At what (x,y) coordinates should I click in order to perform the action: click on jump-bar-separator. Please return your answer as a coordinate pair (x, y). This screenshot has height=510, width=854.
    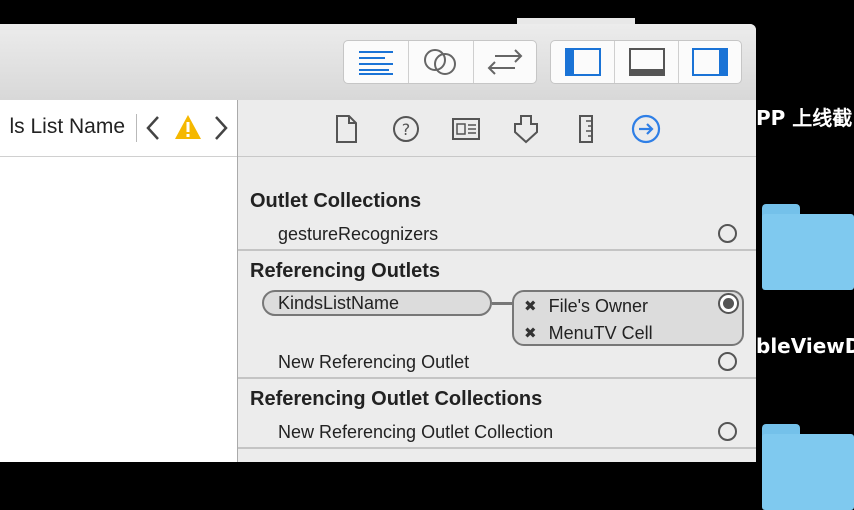
    Looking at the image, I should click on (136, 128).